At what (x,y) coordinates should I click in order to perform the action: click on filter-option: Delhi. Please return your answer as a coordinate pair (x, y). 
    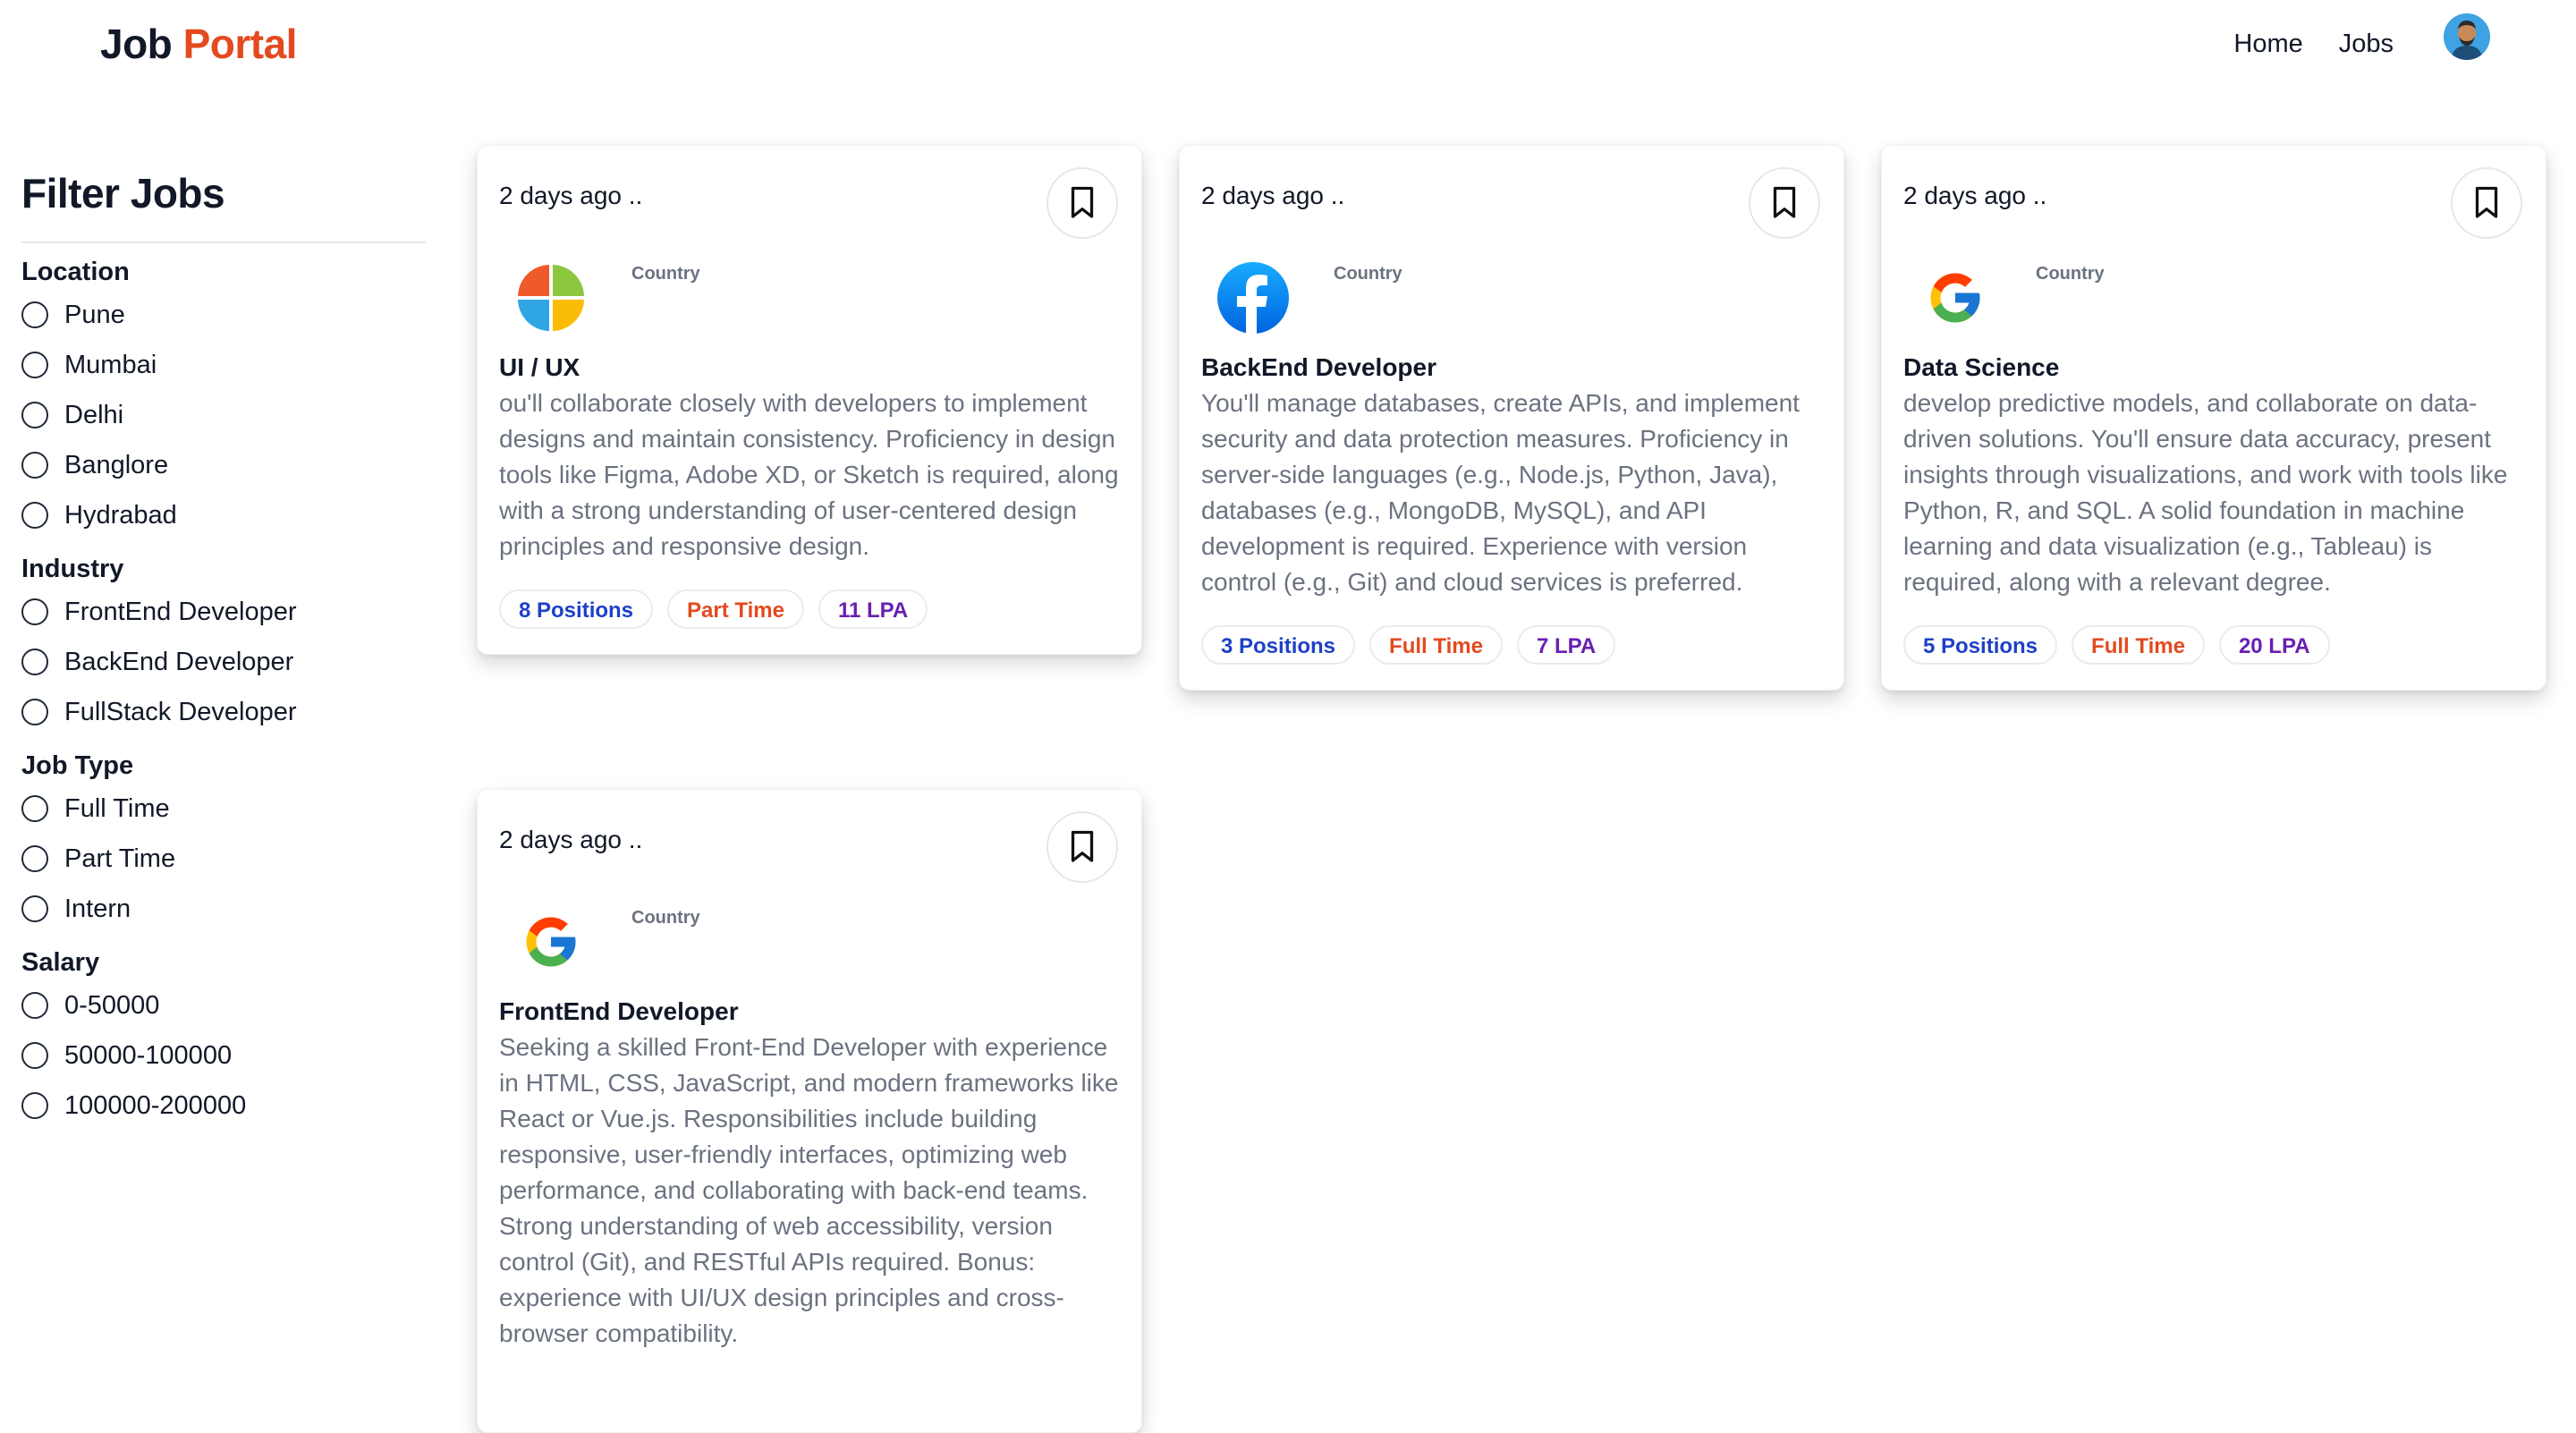
    Looking at the image, I should click on (223, 415).